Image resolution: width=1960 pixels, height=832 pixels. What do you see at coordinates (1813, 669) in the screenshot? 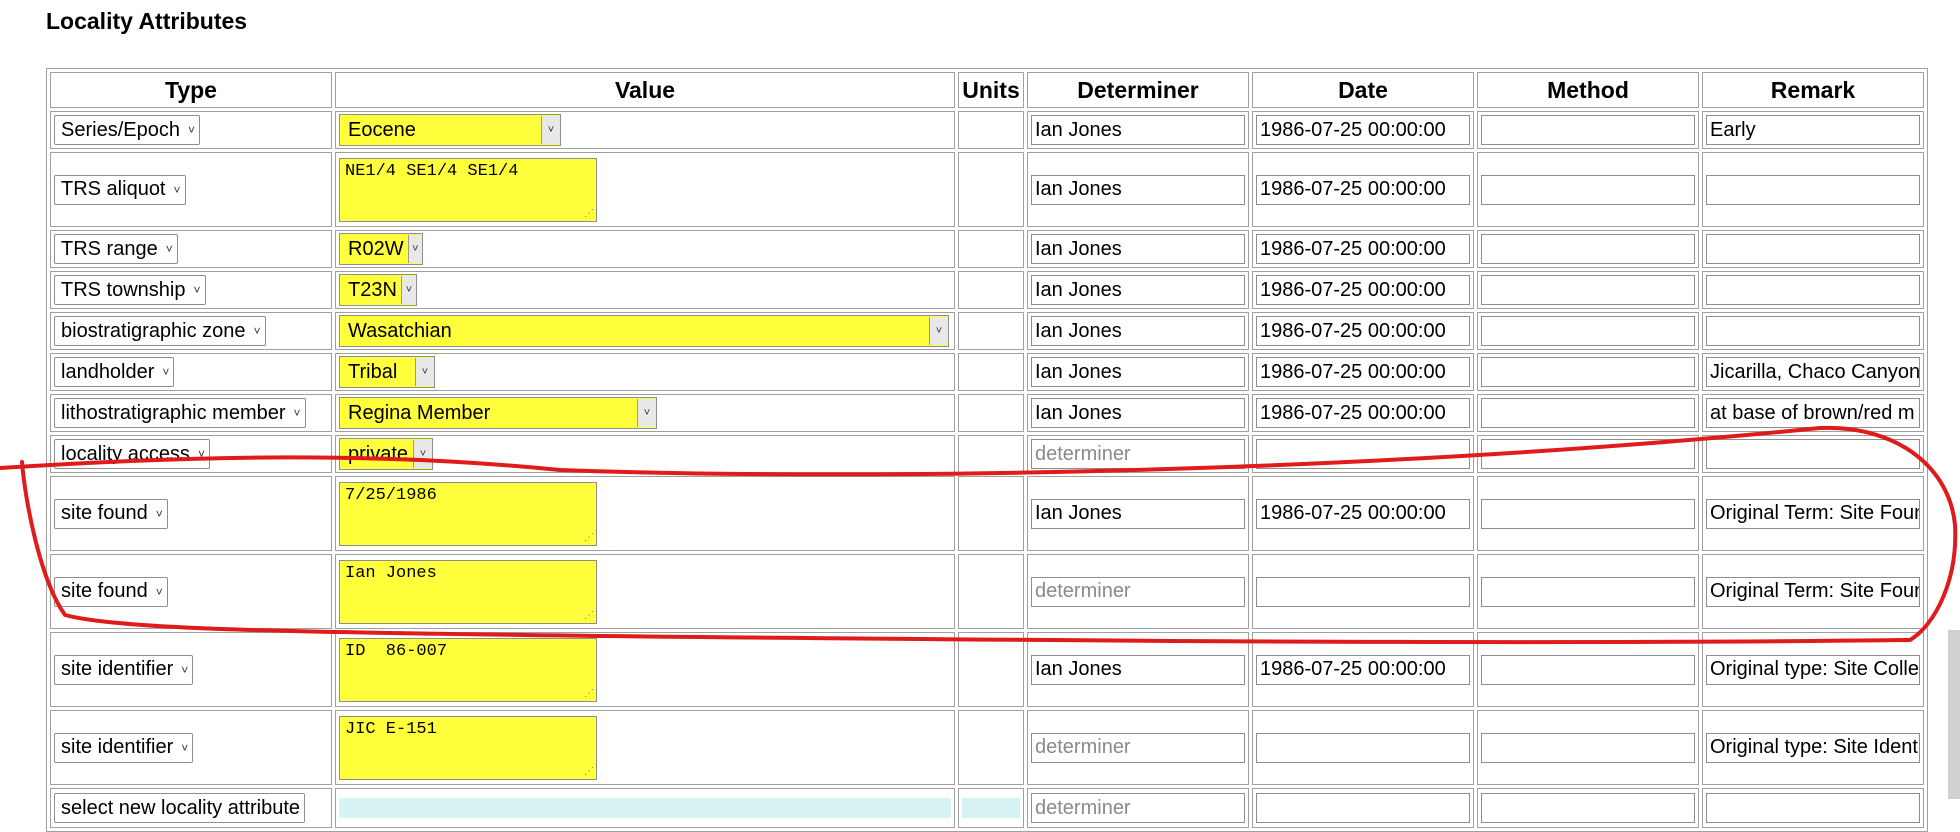
I see `remark-input: Original type: Site Colle` at bounding box center [1813, 669].